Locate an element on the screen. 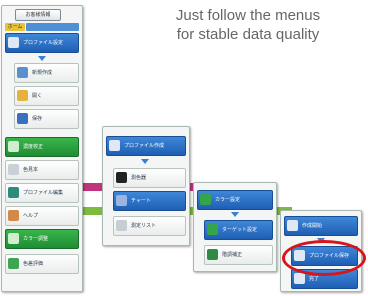  sidebar-item-profile-edit: プロファイル編集 is located at coordinates (42, 193).